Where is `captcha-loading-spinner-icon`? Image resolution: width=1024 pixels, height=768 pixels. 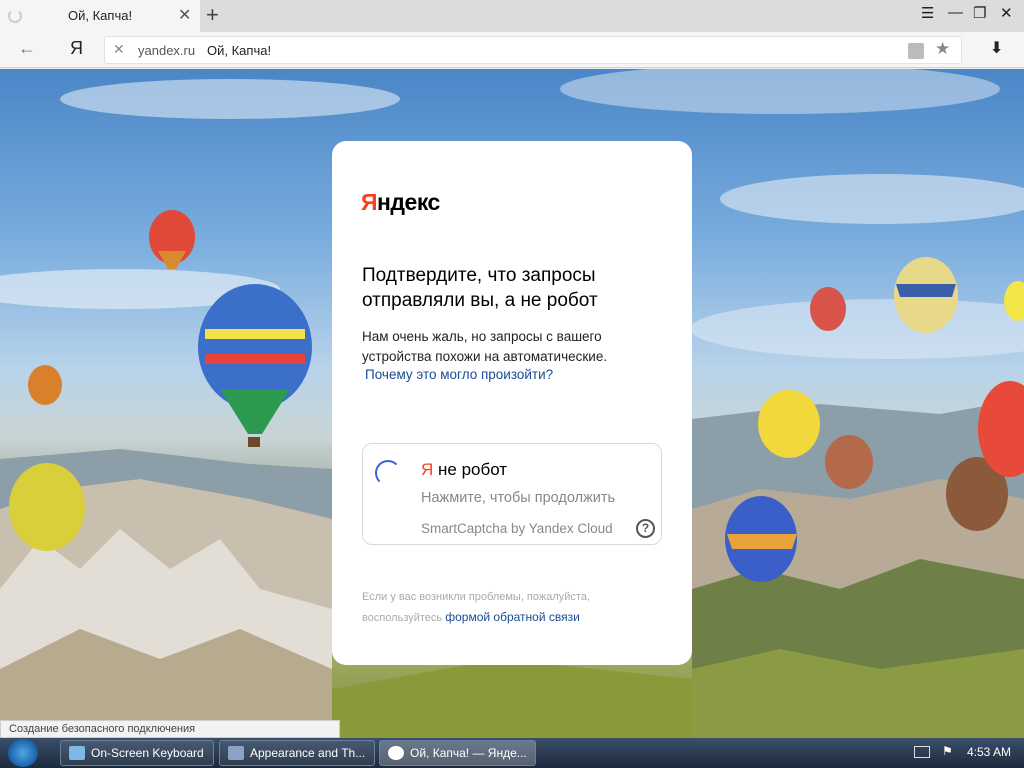
captcha-loading-spinner-icon is located at coordinates (388, 473).